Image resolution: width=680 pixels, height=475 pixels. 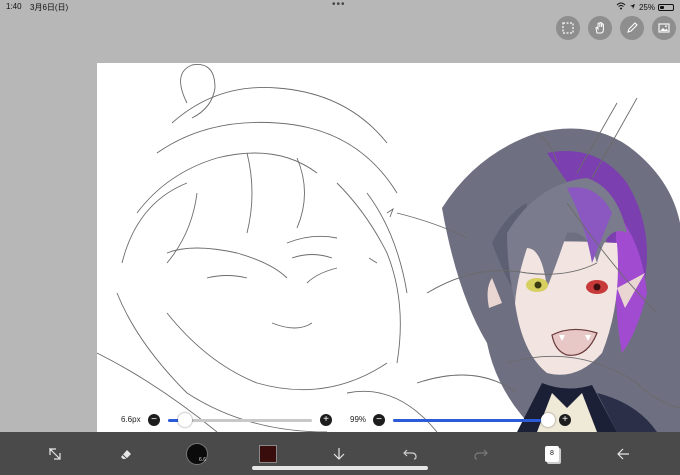 I want to click on pen-tool-button, so click(x=632, y=28).